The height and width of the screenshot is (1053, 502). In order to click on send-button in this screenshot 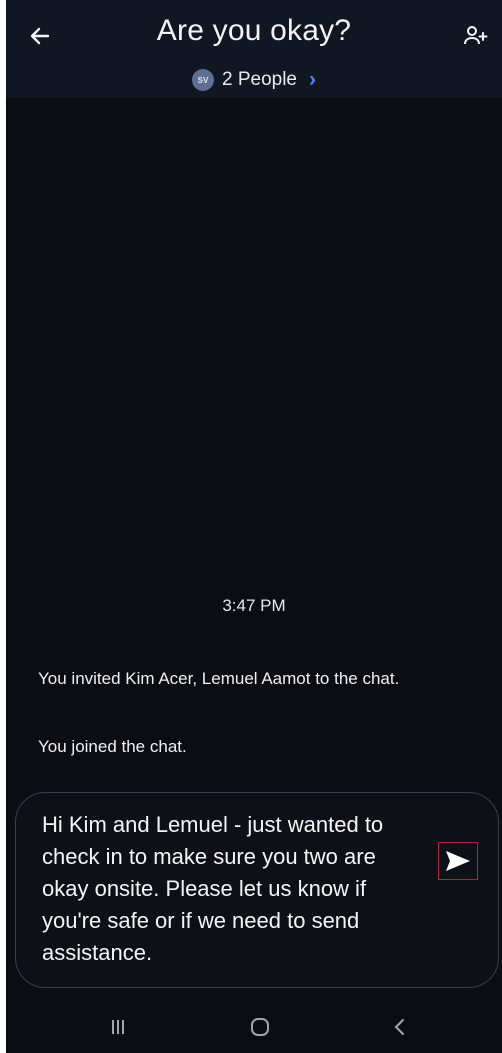, I will do `click(458, 861)`.